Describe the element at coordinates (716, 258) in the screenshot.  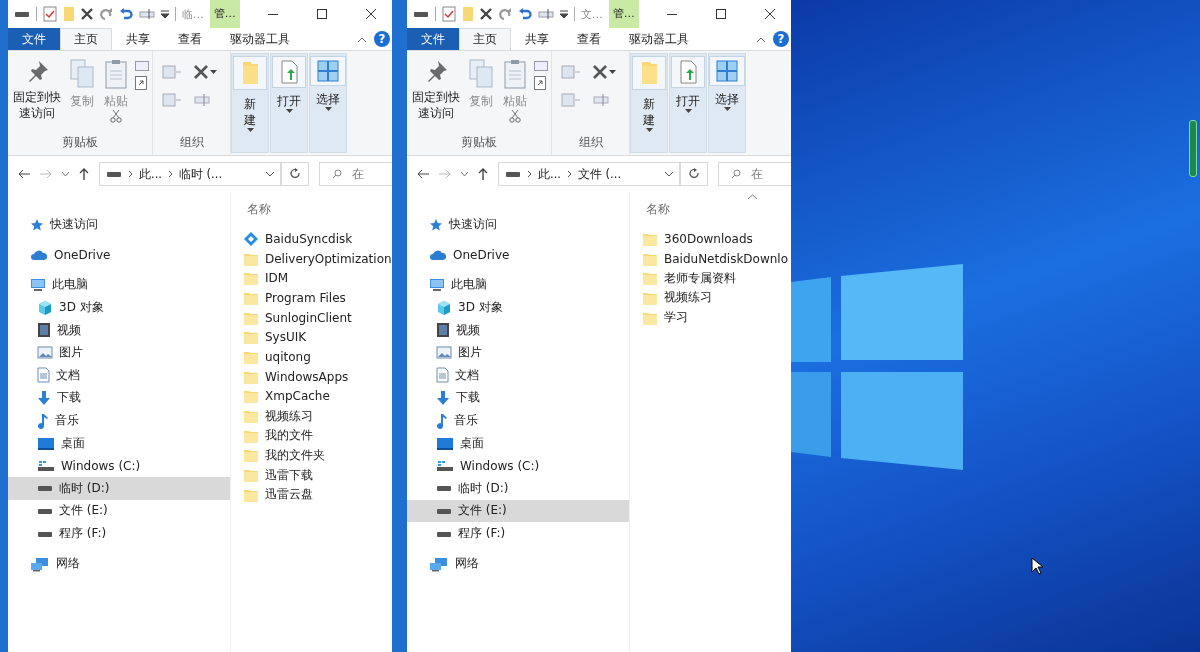
I see `file-item: BaiduNetdiskDownlo` at that location.